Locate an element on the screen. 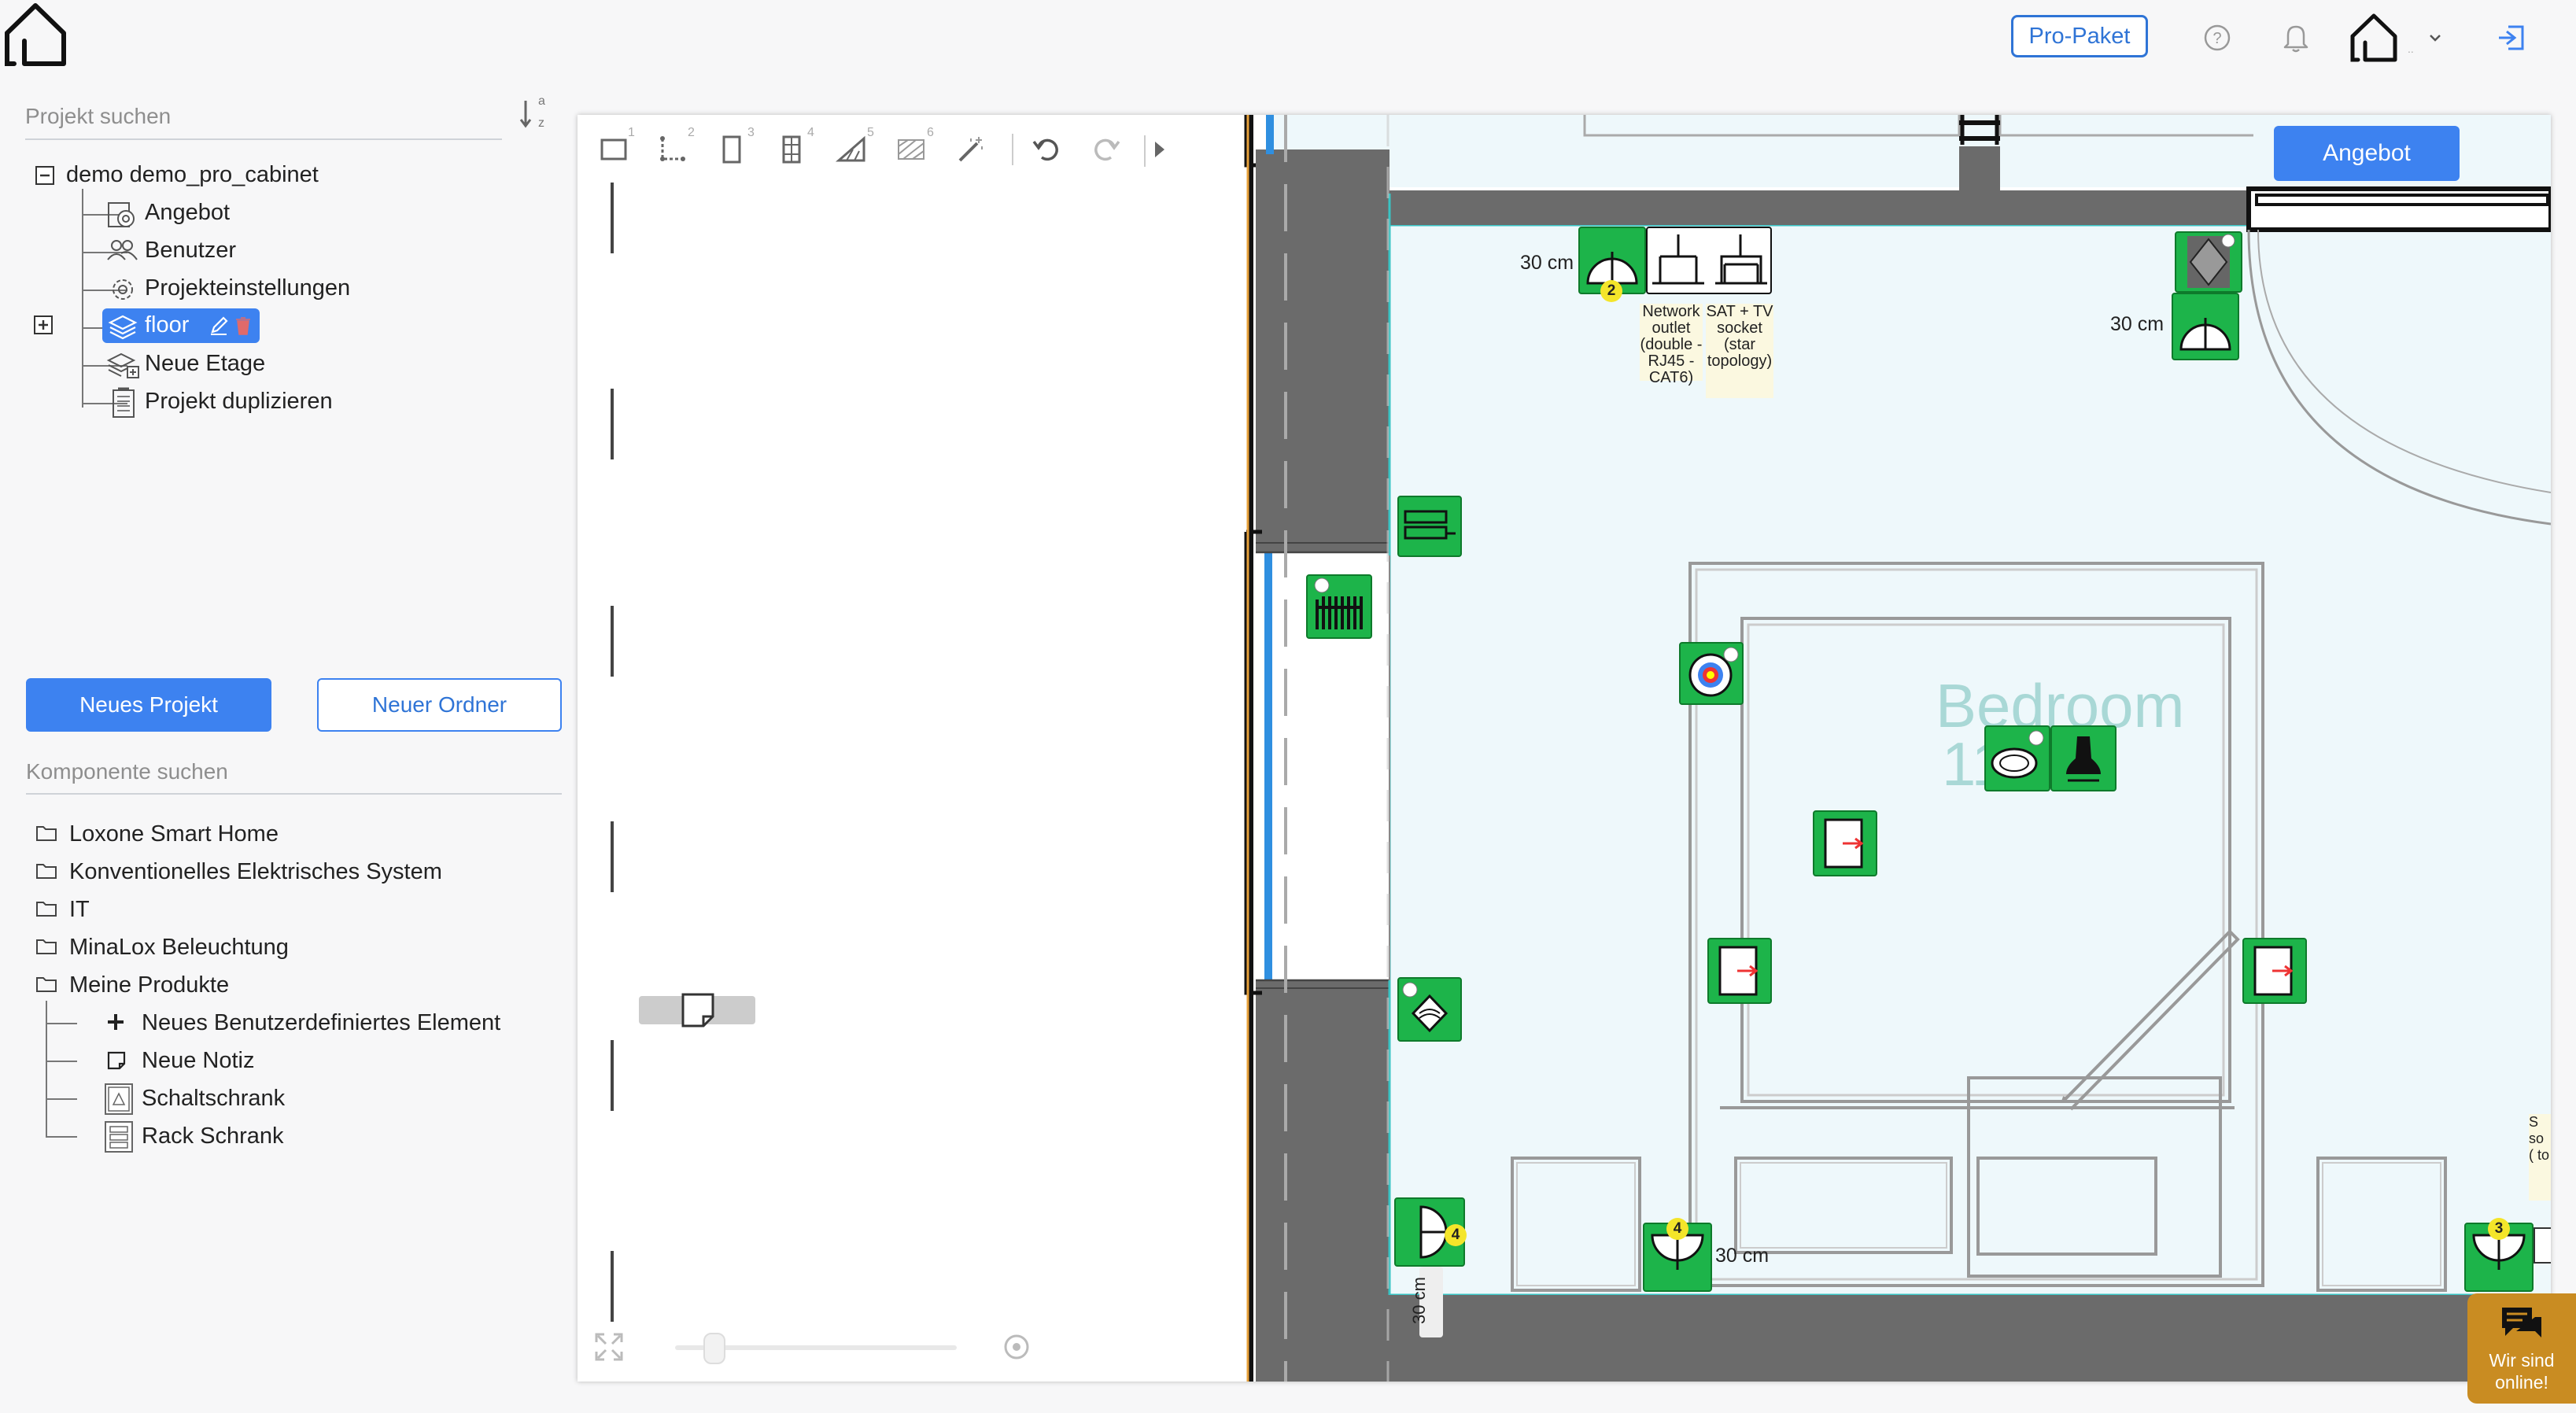 Image resolution: width=2576 pixels, height=1413 pixels. sensor-symbol is located at coordinates (2208, 262).